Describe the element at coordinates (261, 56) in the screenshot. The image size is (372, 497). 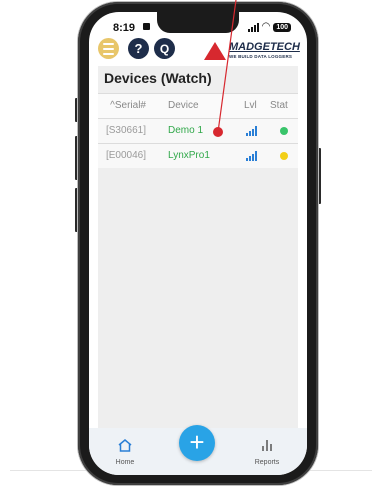
I see `logo-tagline: WE BUILD DATA LOGGERS` at that location.